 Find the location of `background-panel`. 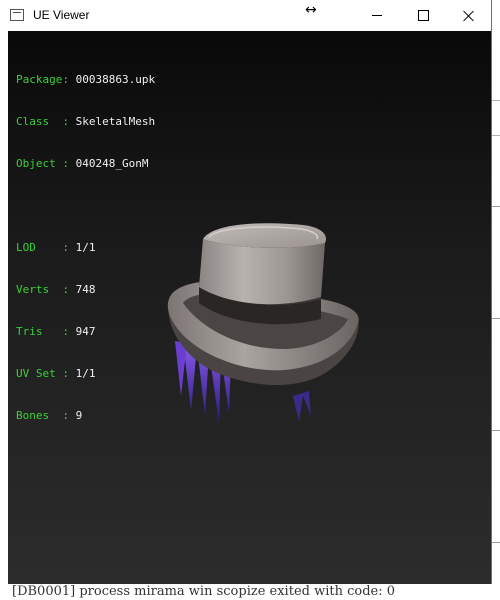

background-panel is located at coordinates (495, 118).